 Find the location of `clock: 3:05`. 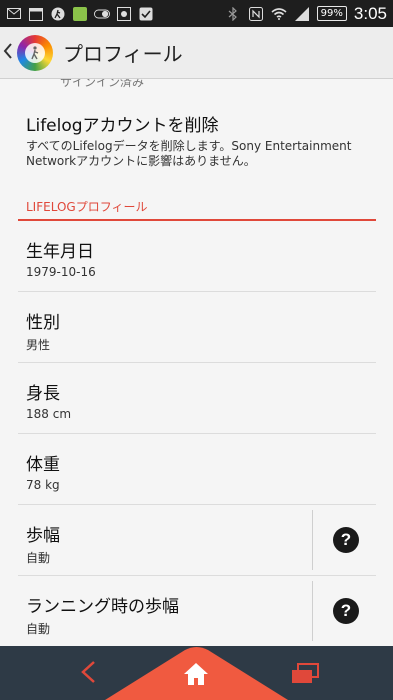

clock: 3:05 is located at coordinates (370, 13).